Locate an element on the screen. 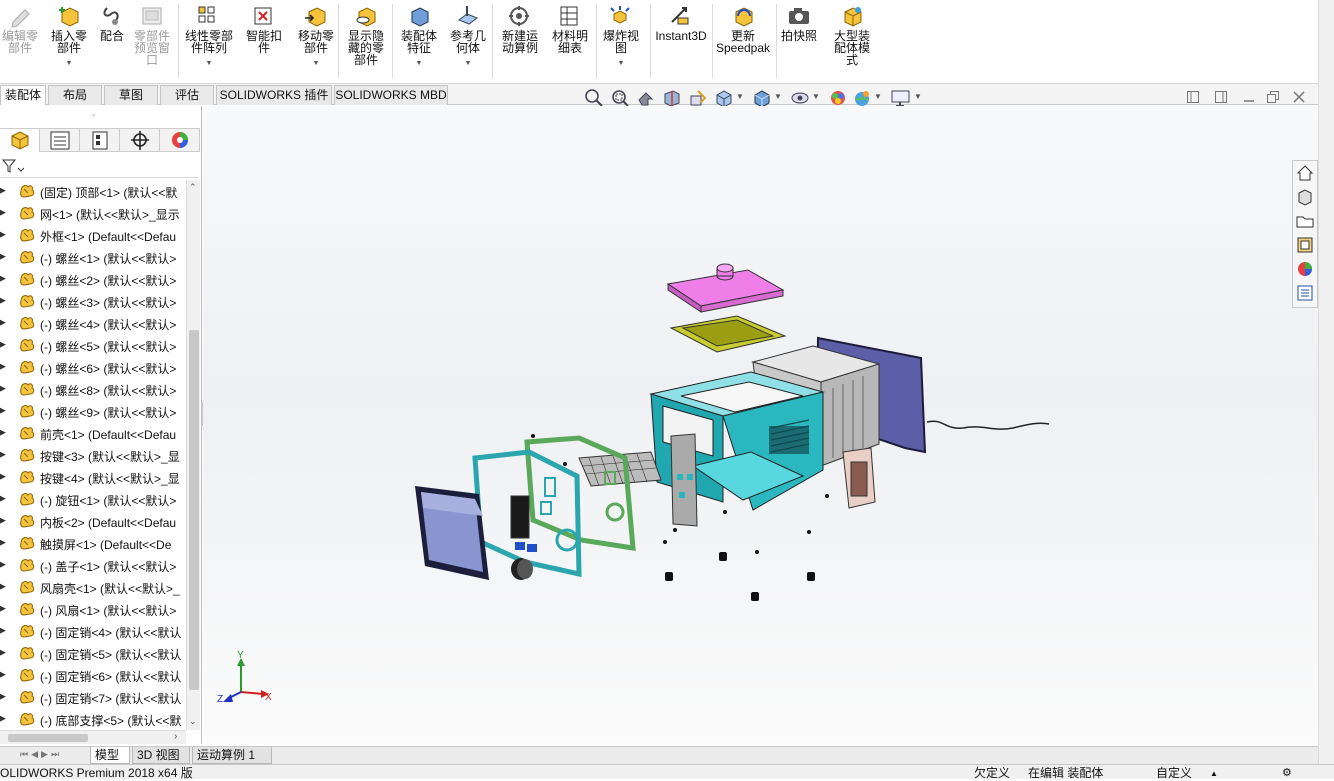 The image size is (1334, 781). tree-item: ▶ 内板<2> (Default<<Defau is located at coordinates (93, 521).